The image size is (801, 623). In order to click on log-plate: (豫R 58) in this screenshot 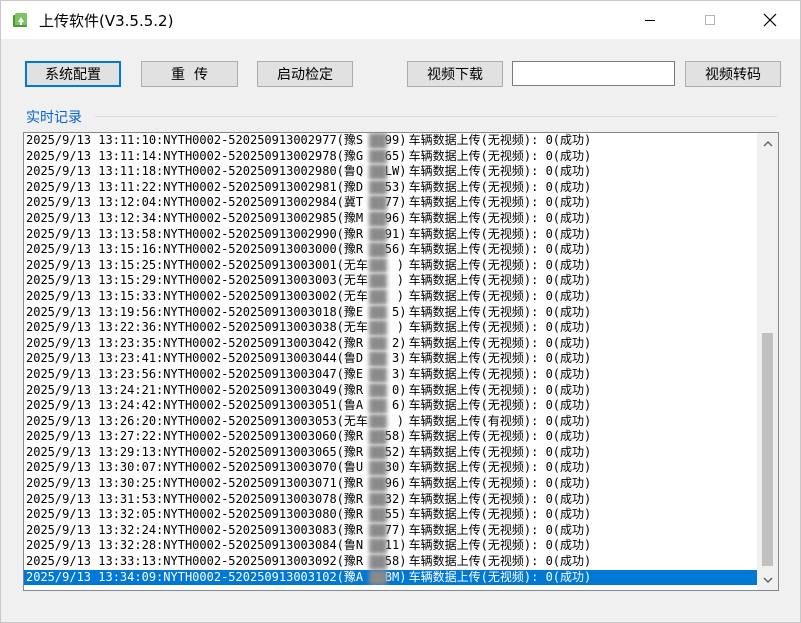, I will do `click(373, 562)`.